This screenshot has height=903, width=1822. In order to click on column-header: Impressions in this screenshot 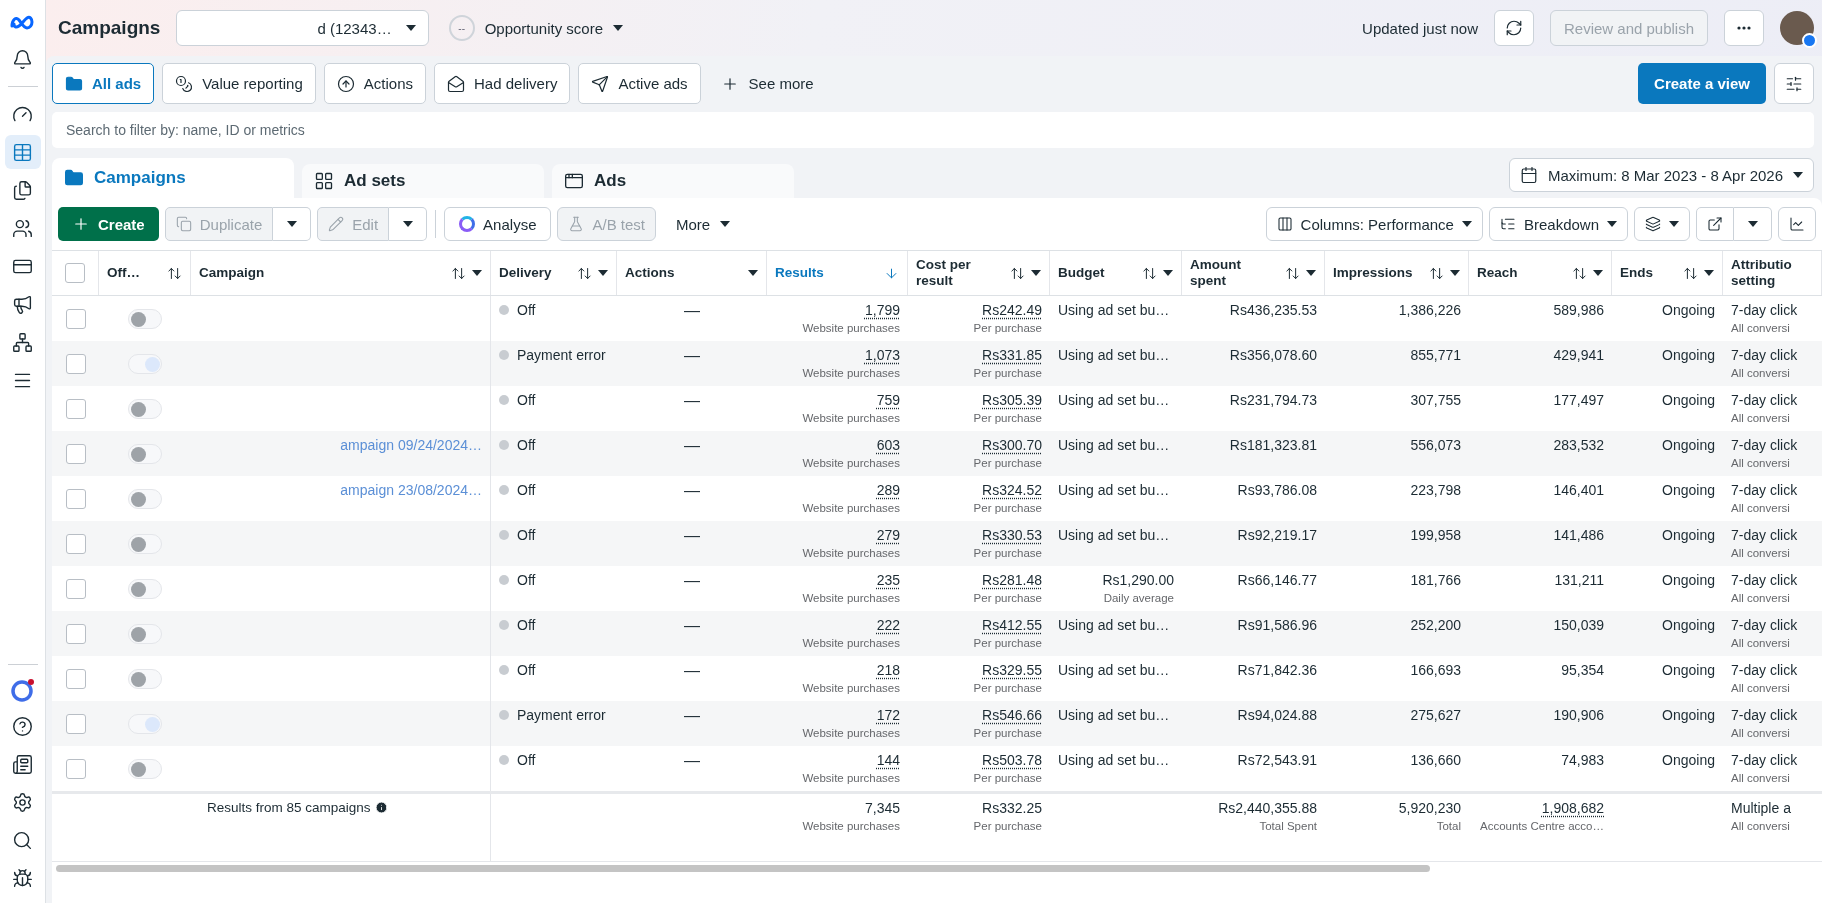, I will do `click(1397, 273)`.